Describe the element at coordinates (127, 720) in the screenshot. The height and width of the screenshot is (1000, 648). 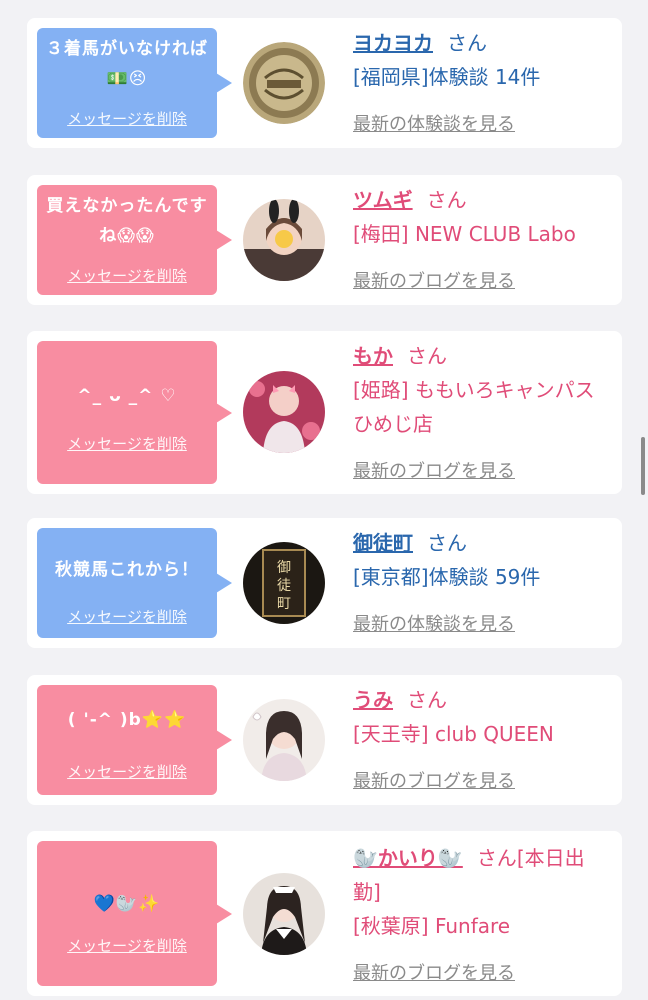
I see `message-text: ( '-^ )b⭐⭐` at that location.